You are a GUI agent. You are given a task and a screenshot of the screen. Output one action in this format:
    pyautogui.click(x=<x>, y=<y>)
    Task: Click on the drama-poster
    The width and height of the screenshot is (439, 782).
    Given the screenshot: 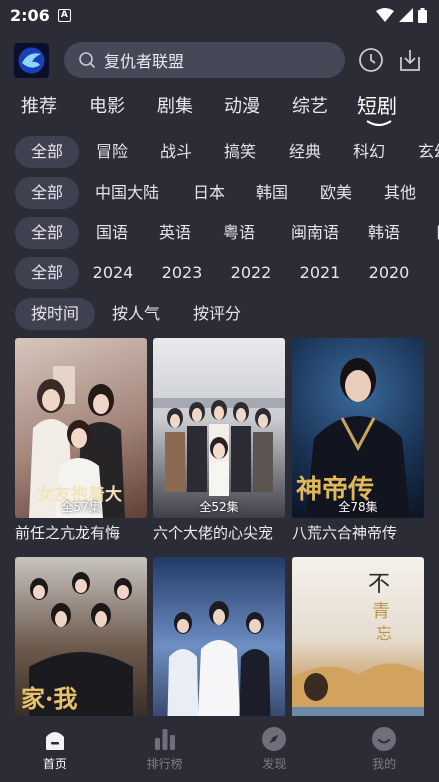 What is the action you would take?
    pyautogui.click(x=219, y=636)
    